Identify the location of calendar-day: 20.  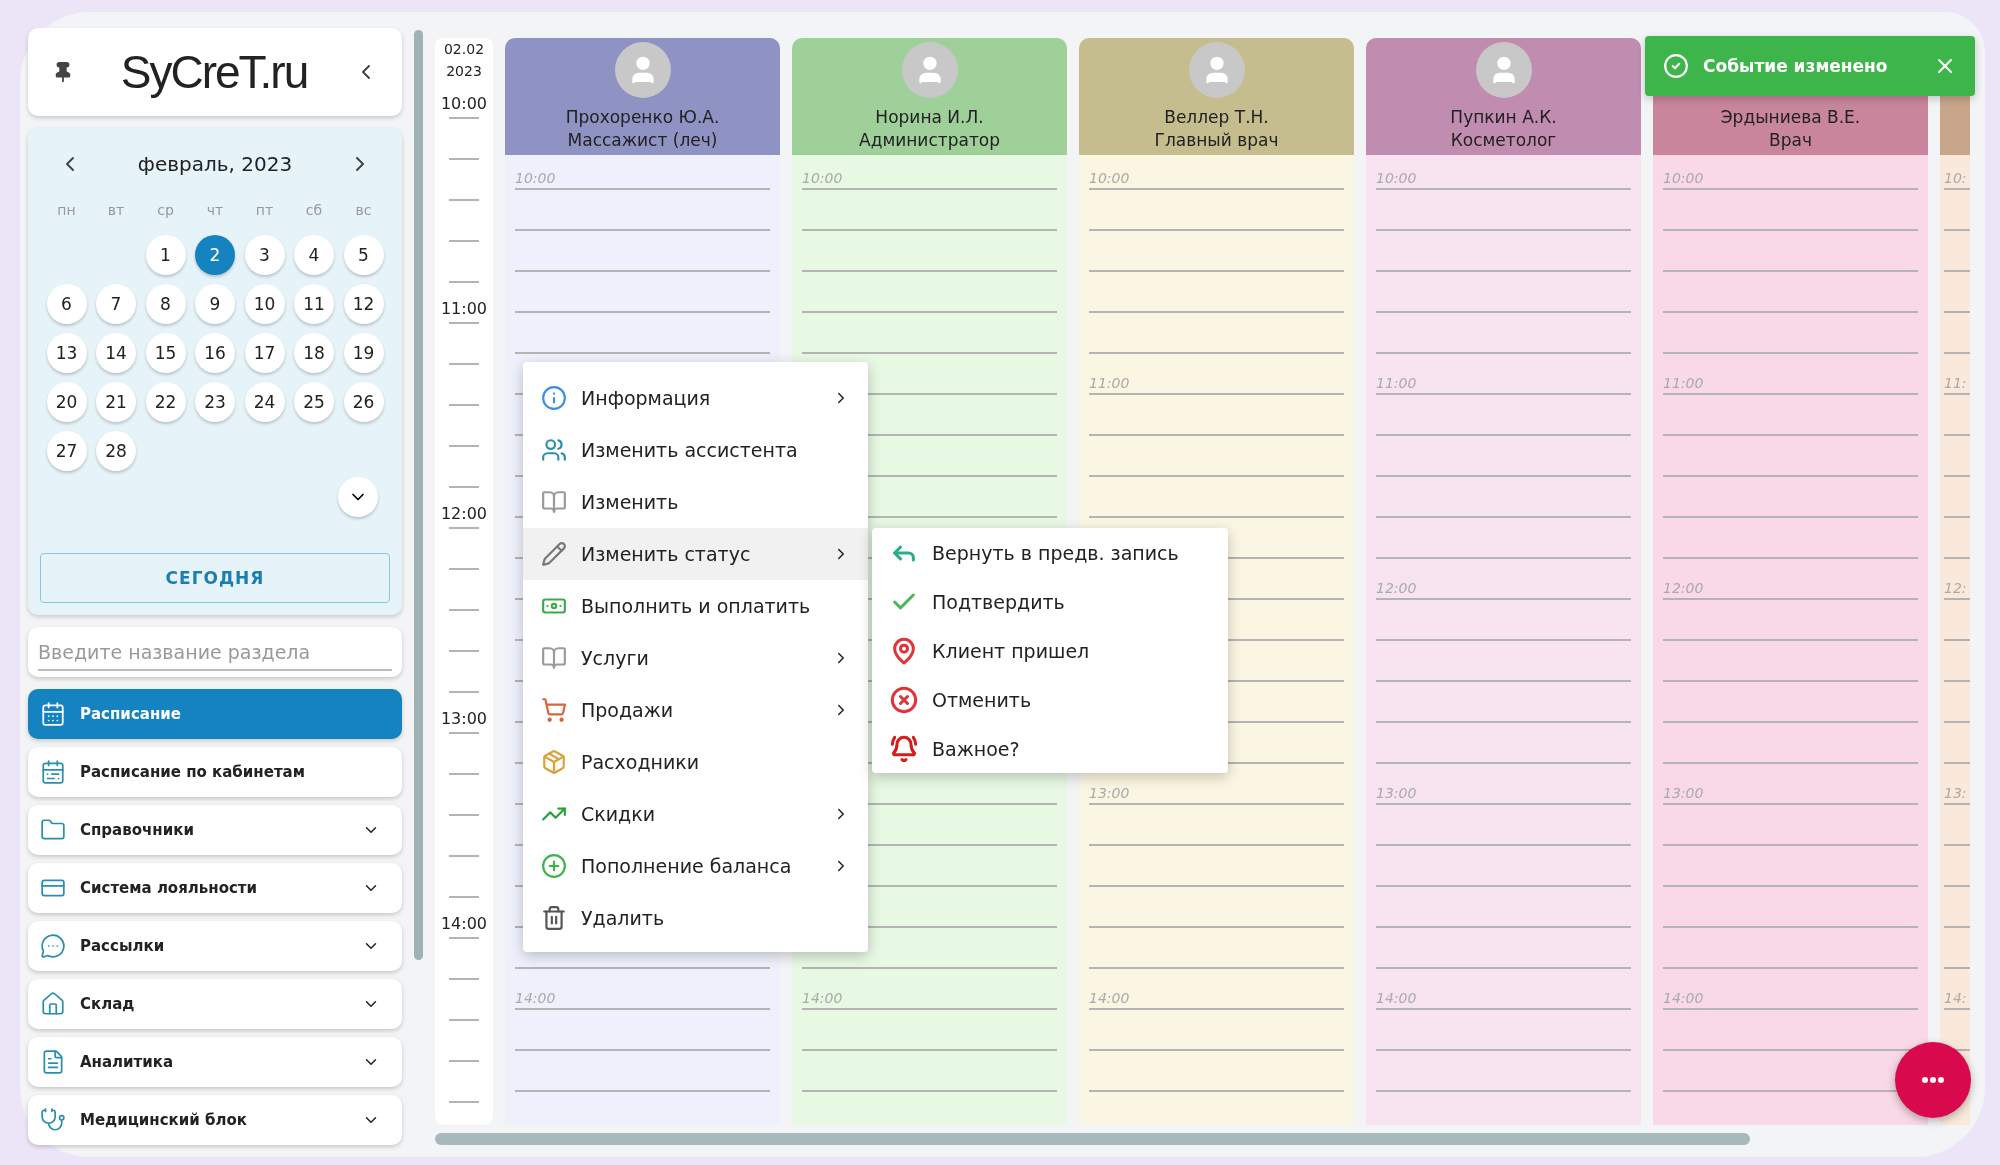
(66, 401).